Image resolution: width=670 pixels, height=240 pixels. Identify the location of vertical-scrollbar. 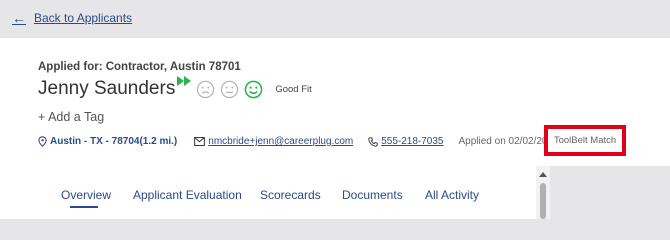
(543, 192).